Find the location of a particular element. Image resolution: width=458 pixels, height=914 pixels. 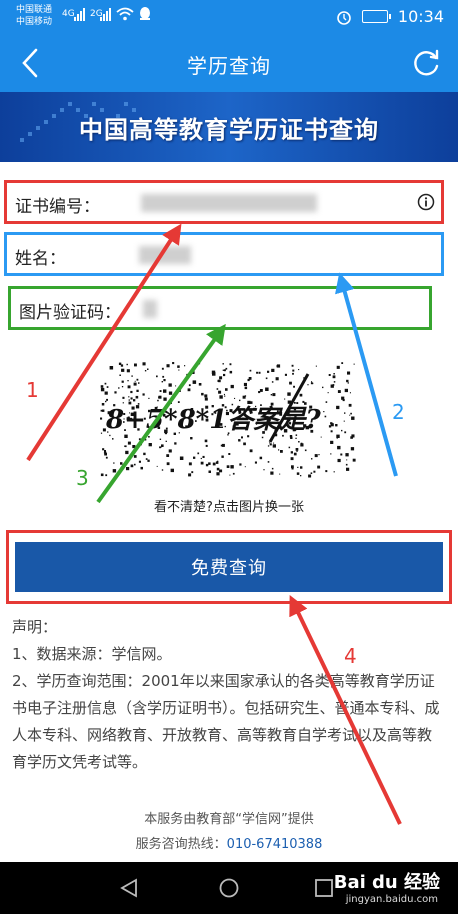

network-type-1: 4G is located at coordinates (68, 14).